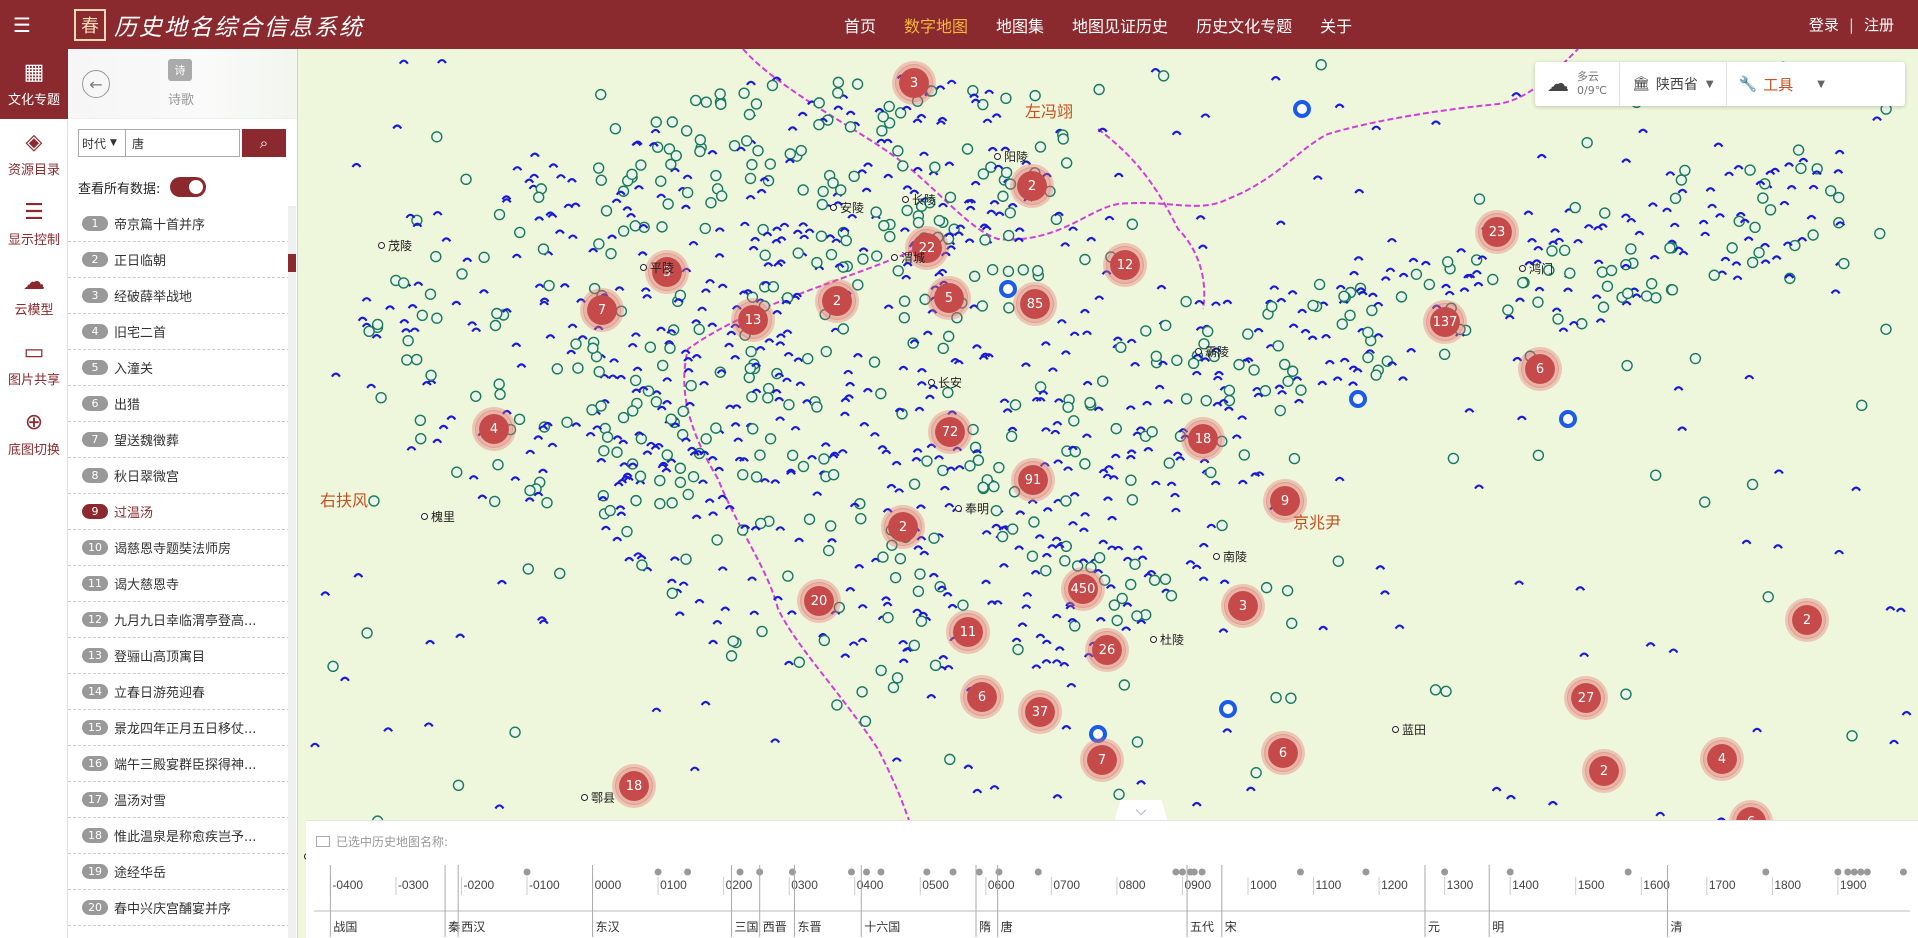  I want to click on dynasty-label: 五代, so click(1202, 927).